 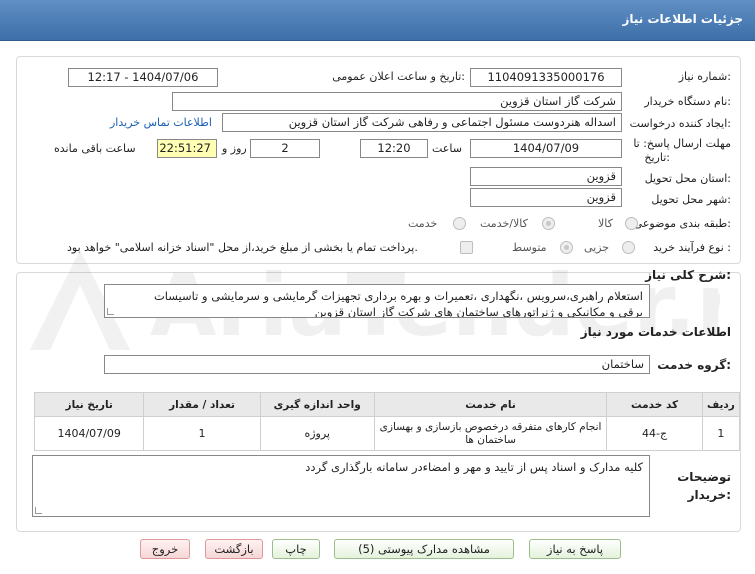 What do you see at coordinates (377, 364) in the screenshot?
I see `service-group-field: ساختمان` at bounding box center [377, 364].